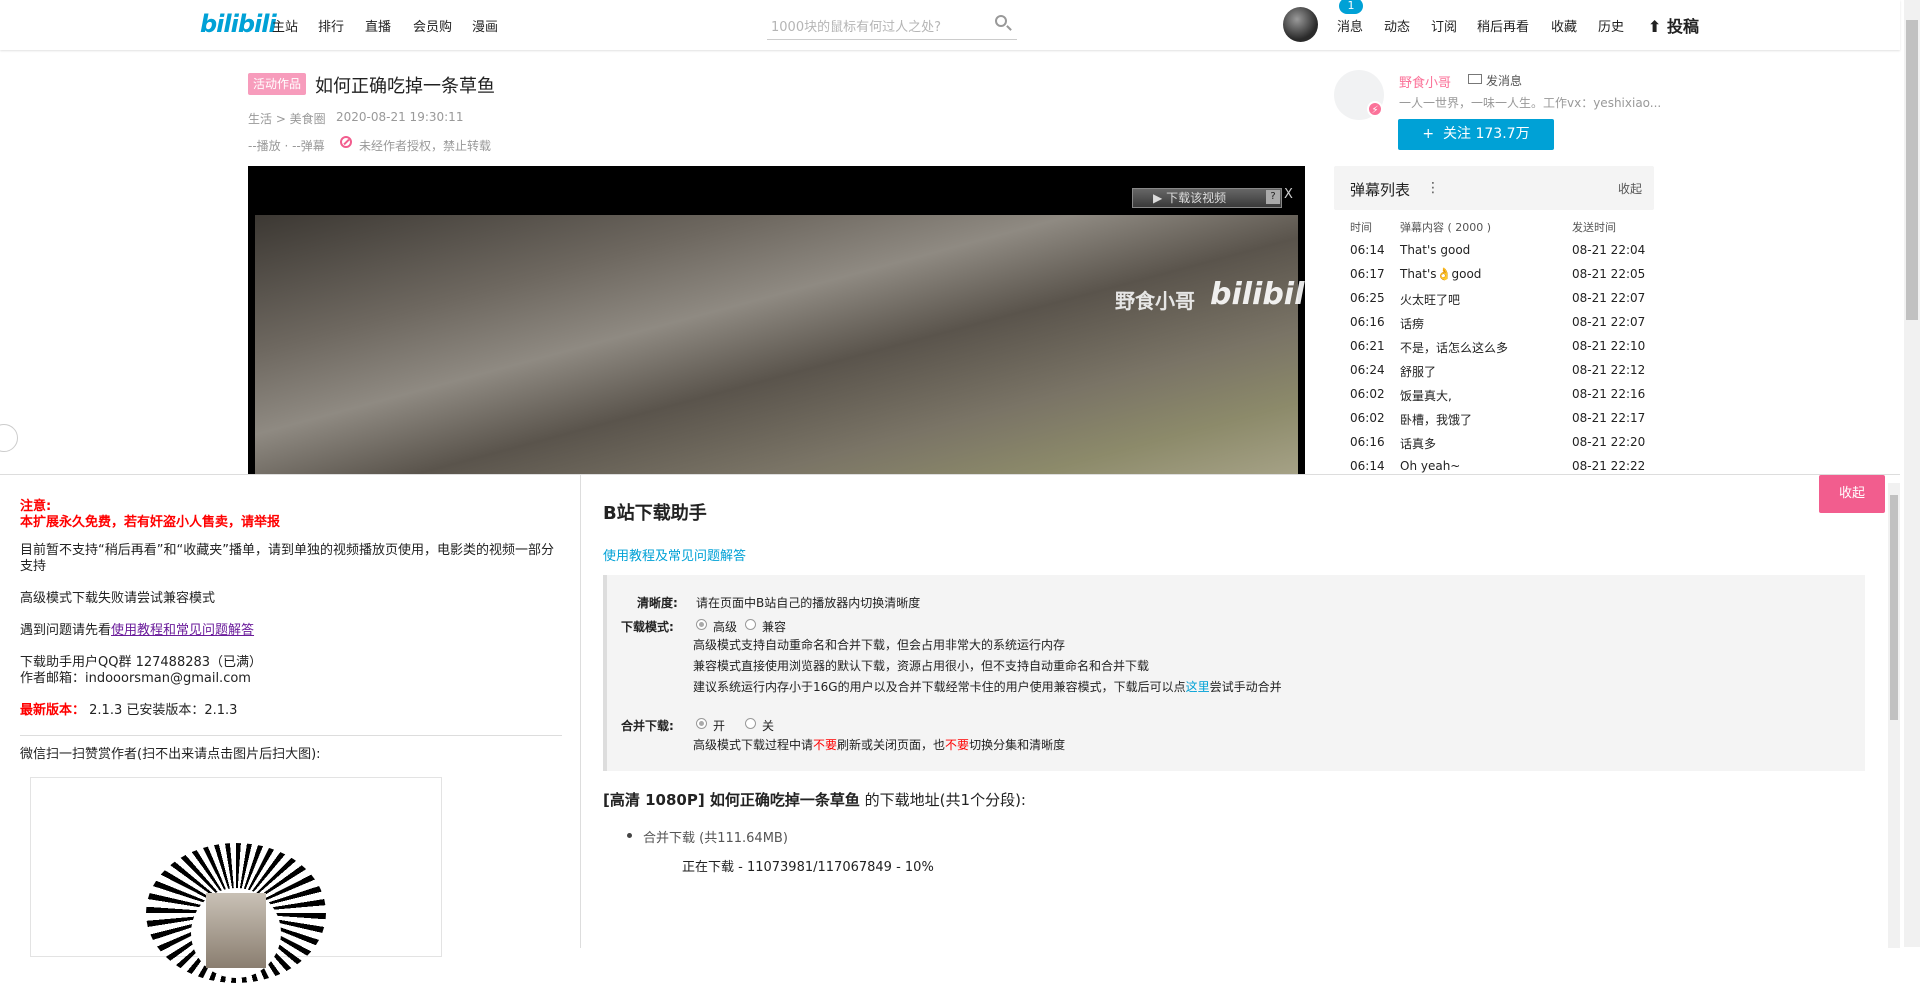 This screenshot has width=1920, height=983. What do you see at coordinates (1397, 25) in the screenshot?
I see `nav-dynamics: 动态` at bounding box center [1397, 25].